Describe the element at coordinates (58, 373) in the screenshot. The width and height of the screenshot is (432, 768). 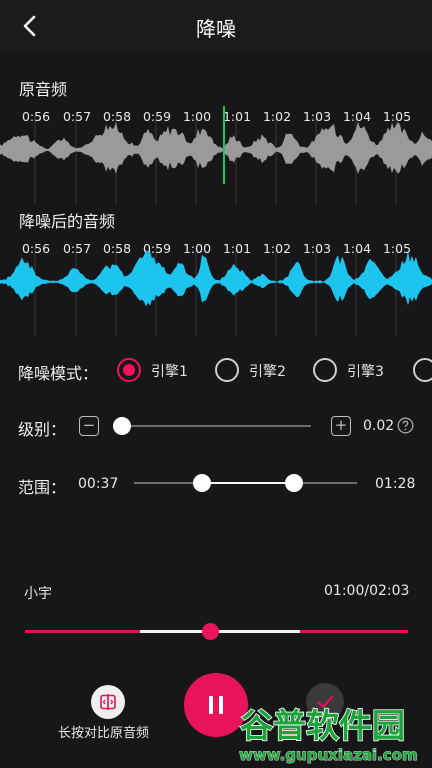
I see `mode-label: 降噪模式：` at that location.